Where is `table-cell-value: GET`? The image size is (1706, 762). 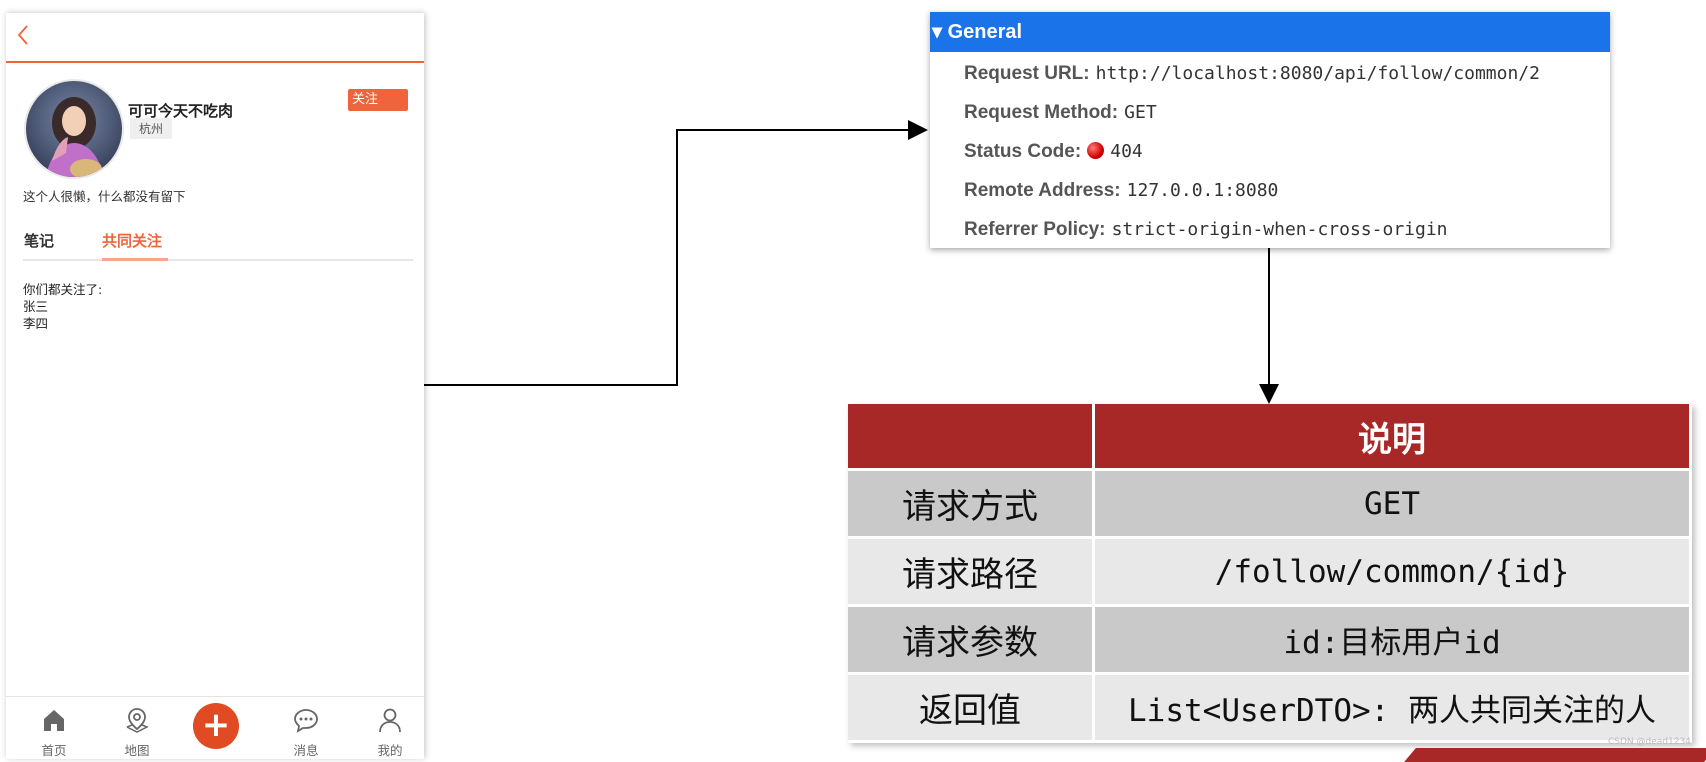 table-cell-value: GET is located at coordinates (1393, 505).